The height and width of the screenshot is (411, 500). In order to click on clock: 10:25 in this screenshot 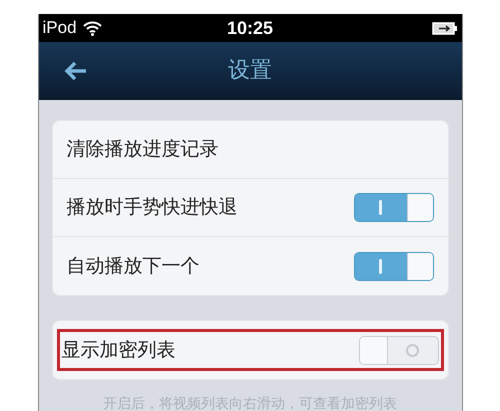, I will do `click(250, 28)`.